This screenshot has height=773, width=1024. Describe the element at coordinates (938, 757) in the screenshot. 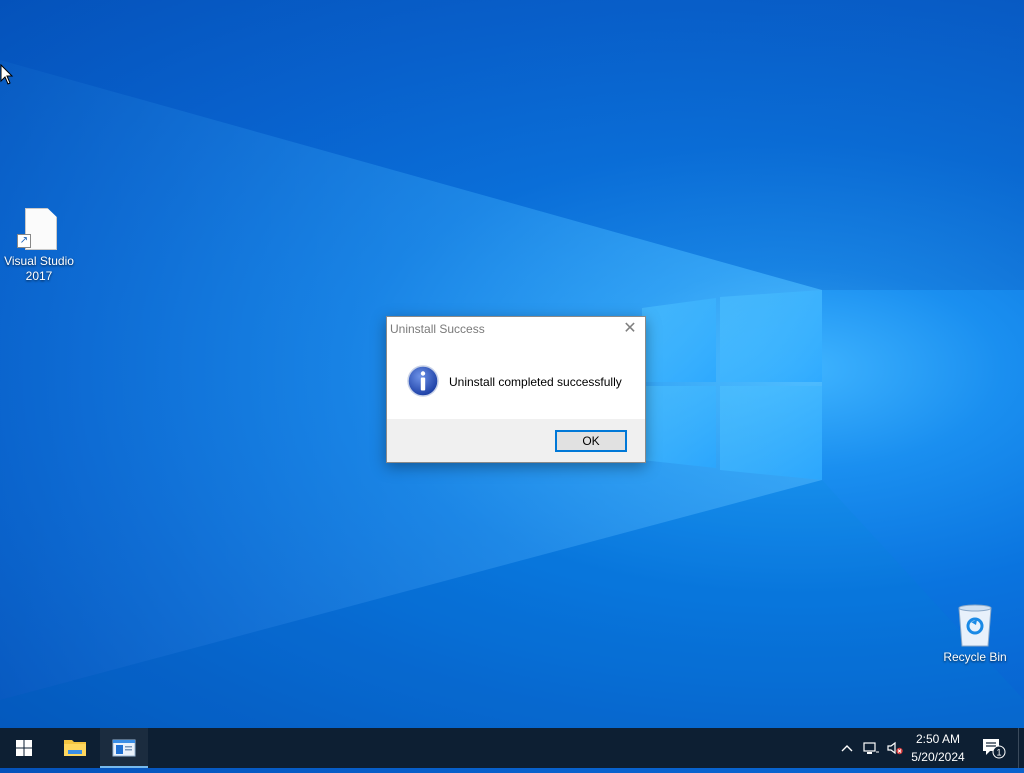

I see `clock-date: 5/20/2024` at that location.